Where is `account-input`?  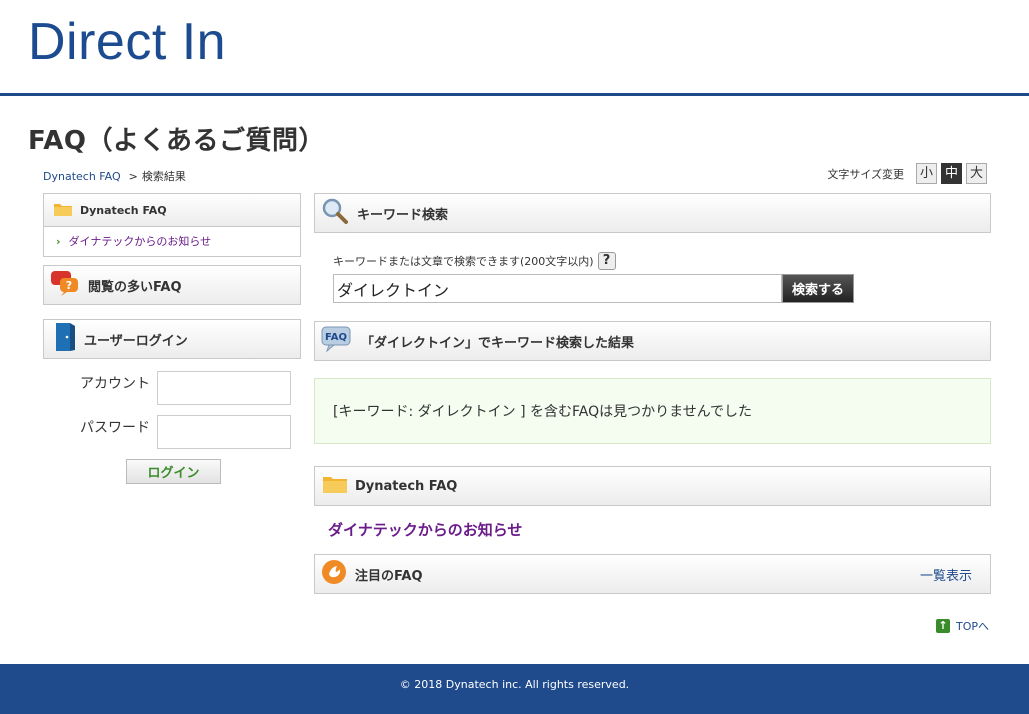
account-input is located at coordinates (224, 388).